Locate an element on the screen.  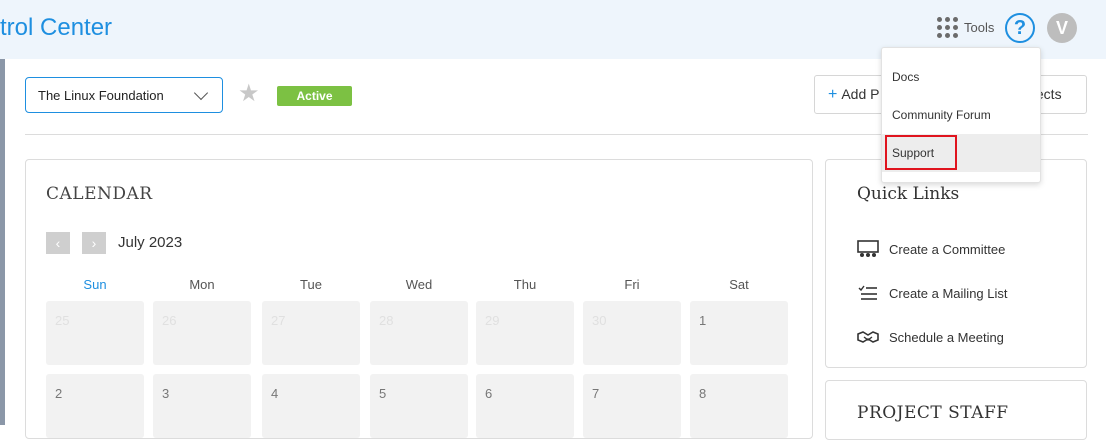
add-project-label: Add P is located at coordinates (860, 94).